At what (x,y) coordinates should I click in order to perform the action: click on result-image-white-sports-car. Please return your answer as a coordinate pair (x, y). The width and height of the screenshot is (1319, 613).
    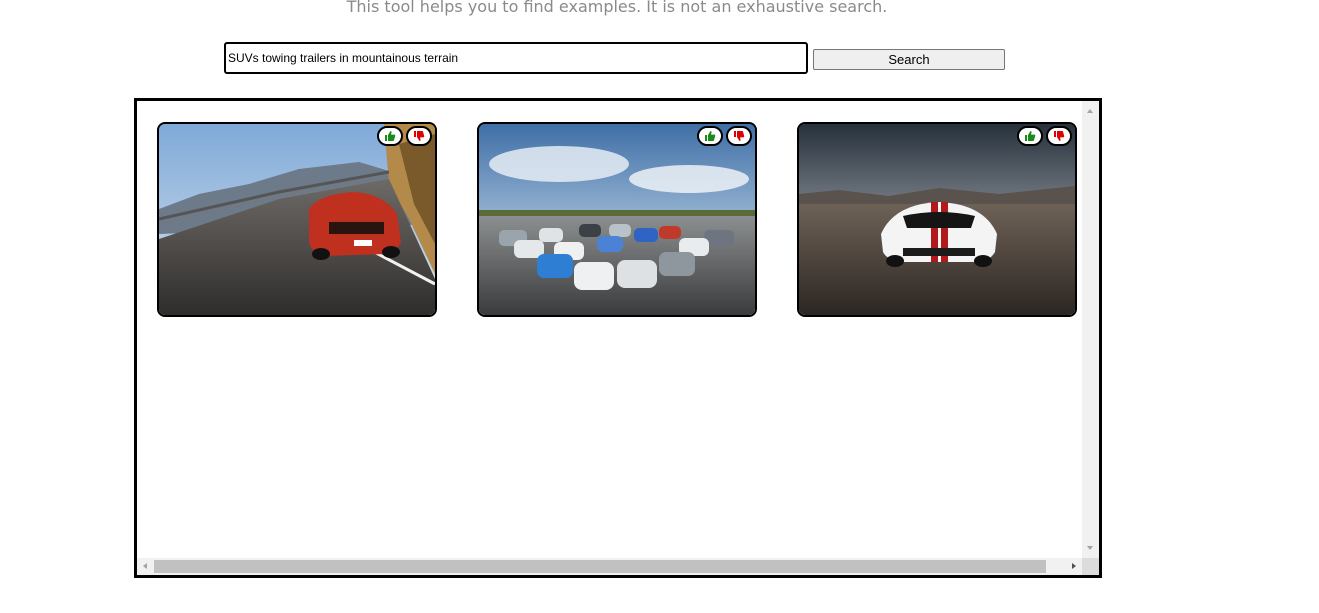
    Looking at the image, I should click on (937, 219).